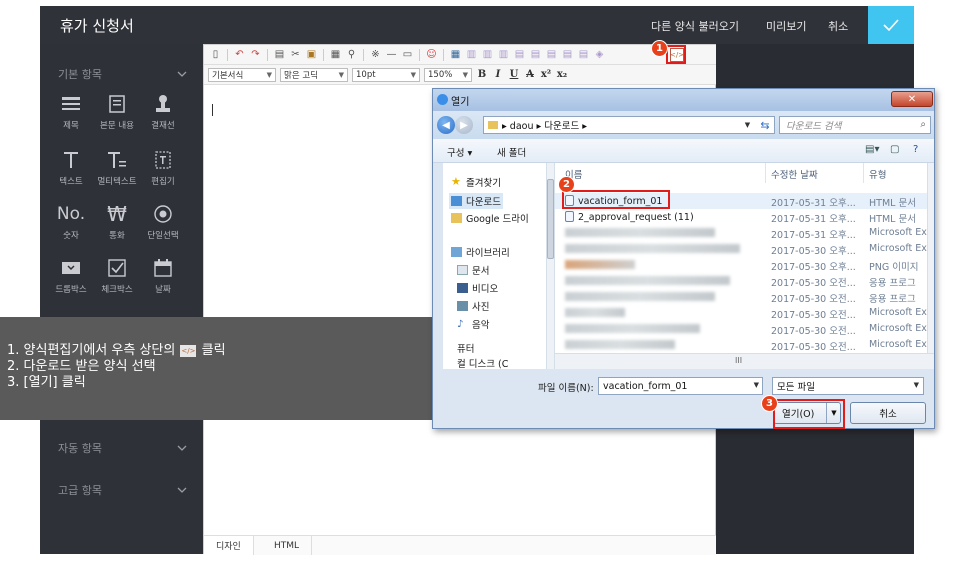 This screenshot has width=958, height=582. Describe the element at coordinates (212, 110) in the screenshot. I see `text-caret` at that location.